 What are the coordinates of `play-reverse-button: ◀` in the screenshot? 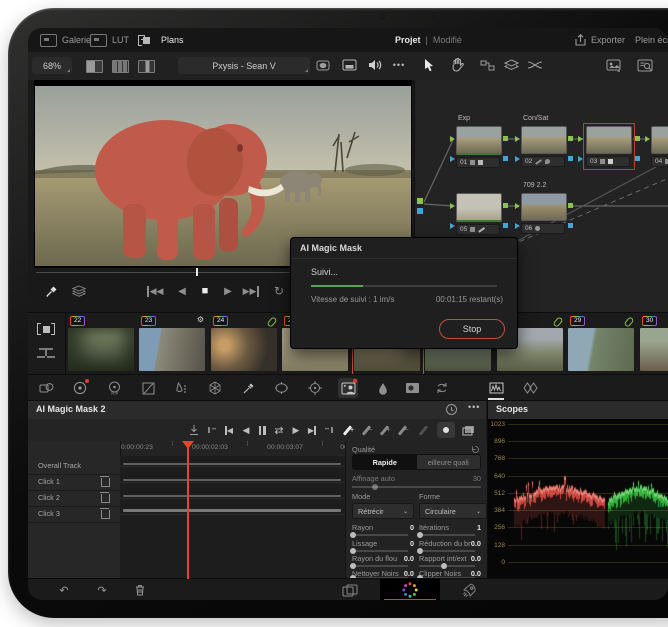 It's located at (182, 291).